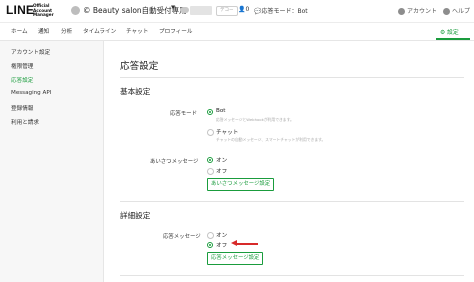 Image resolution: width=474 pixels, height=282 pixels. I want to click on auto-response-off-radio, so click(210, 245).